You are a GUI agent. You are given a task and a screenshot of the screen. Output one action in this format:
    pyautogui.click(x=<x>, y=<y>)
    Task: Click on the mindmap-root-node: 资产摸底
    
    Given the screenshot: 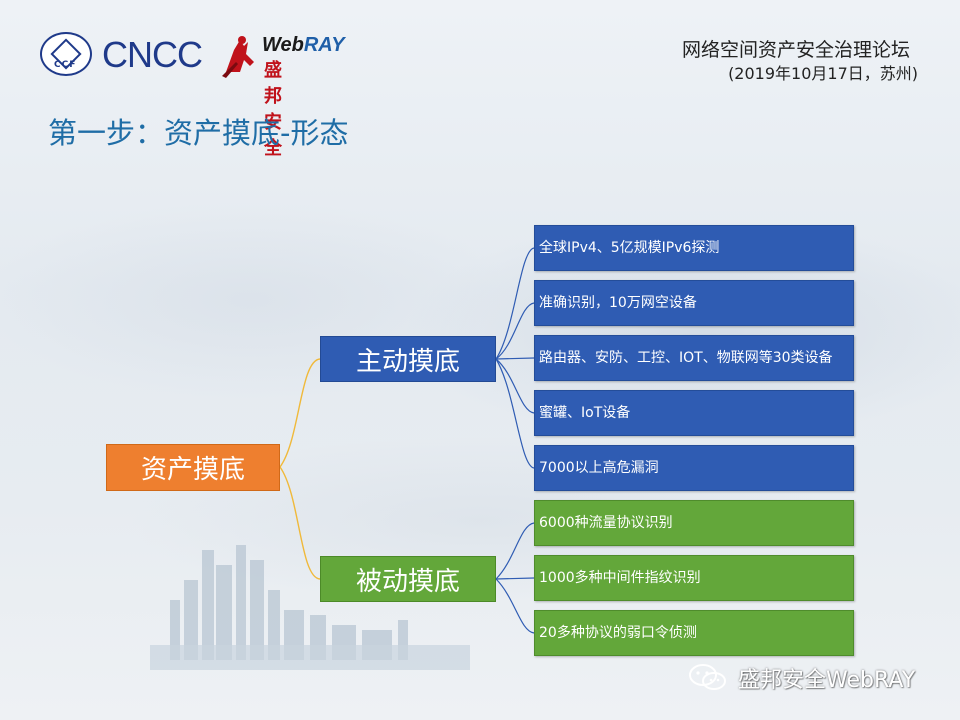 What is the action you would take?
    pyautogui.click(x=193, y=467)
    